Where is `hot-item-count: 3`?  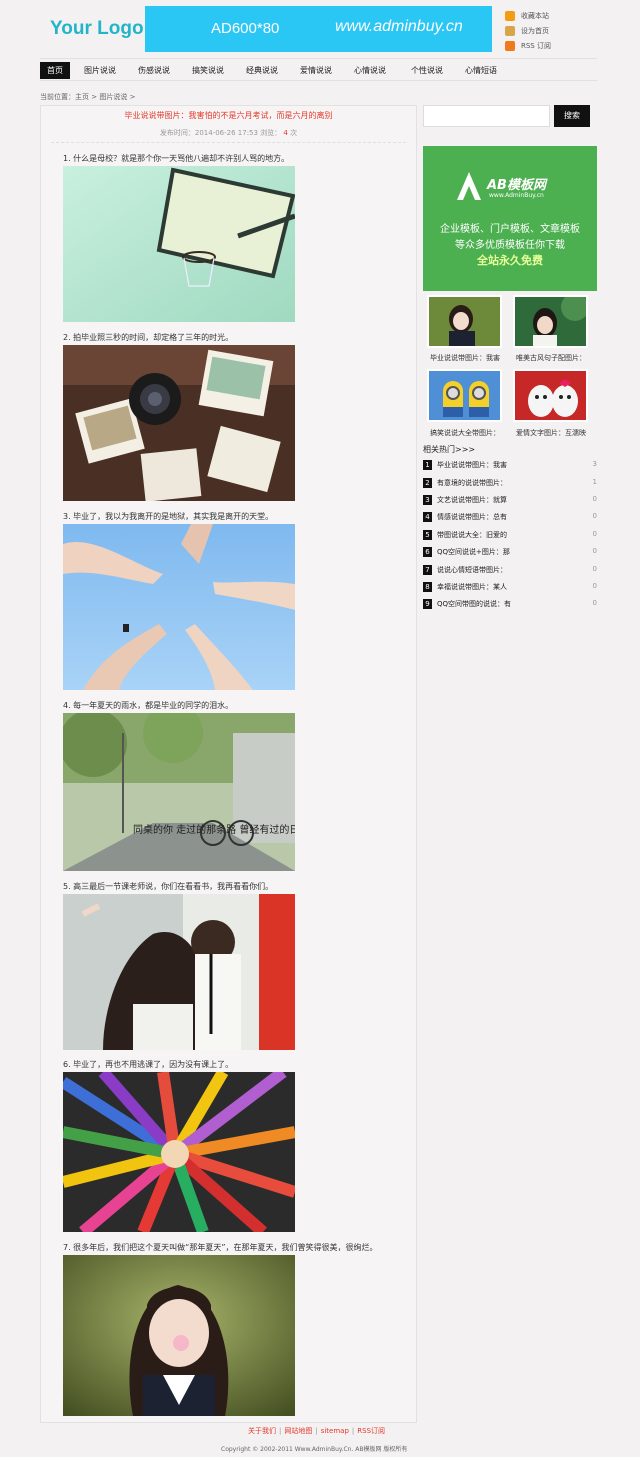
hot-item-count: 3 is located at coordinates (594, 464).